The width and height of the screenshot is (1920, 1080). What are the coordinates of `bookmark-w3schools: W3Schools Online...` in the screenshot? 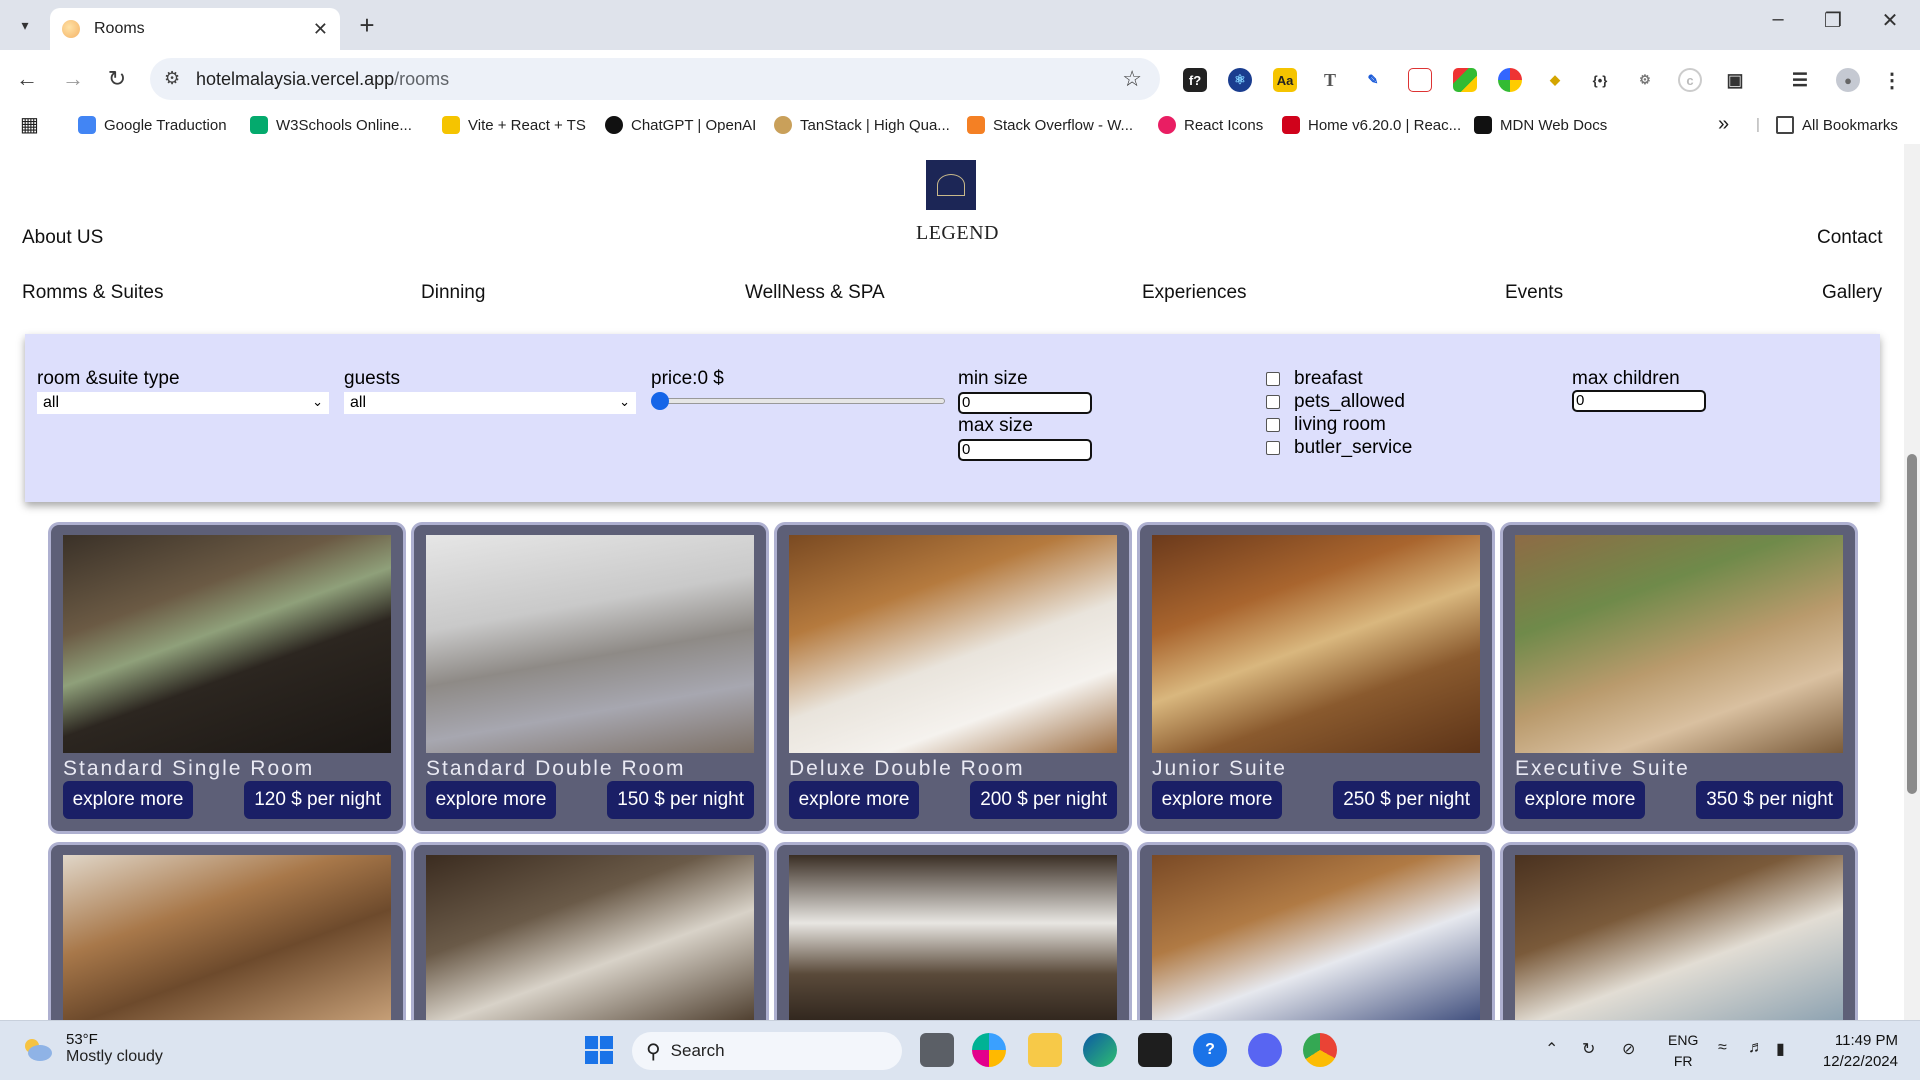 It's located at (331, 125).